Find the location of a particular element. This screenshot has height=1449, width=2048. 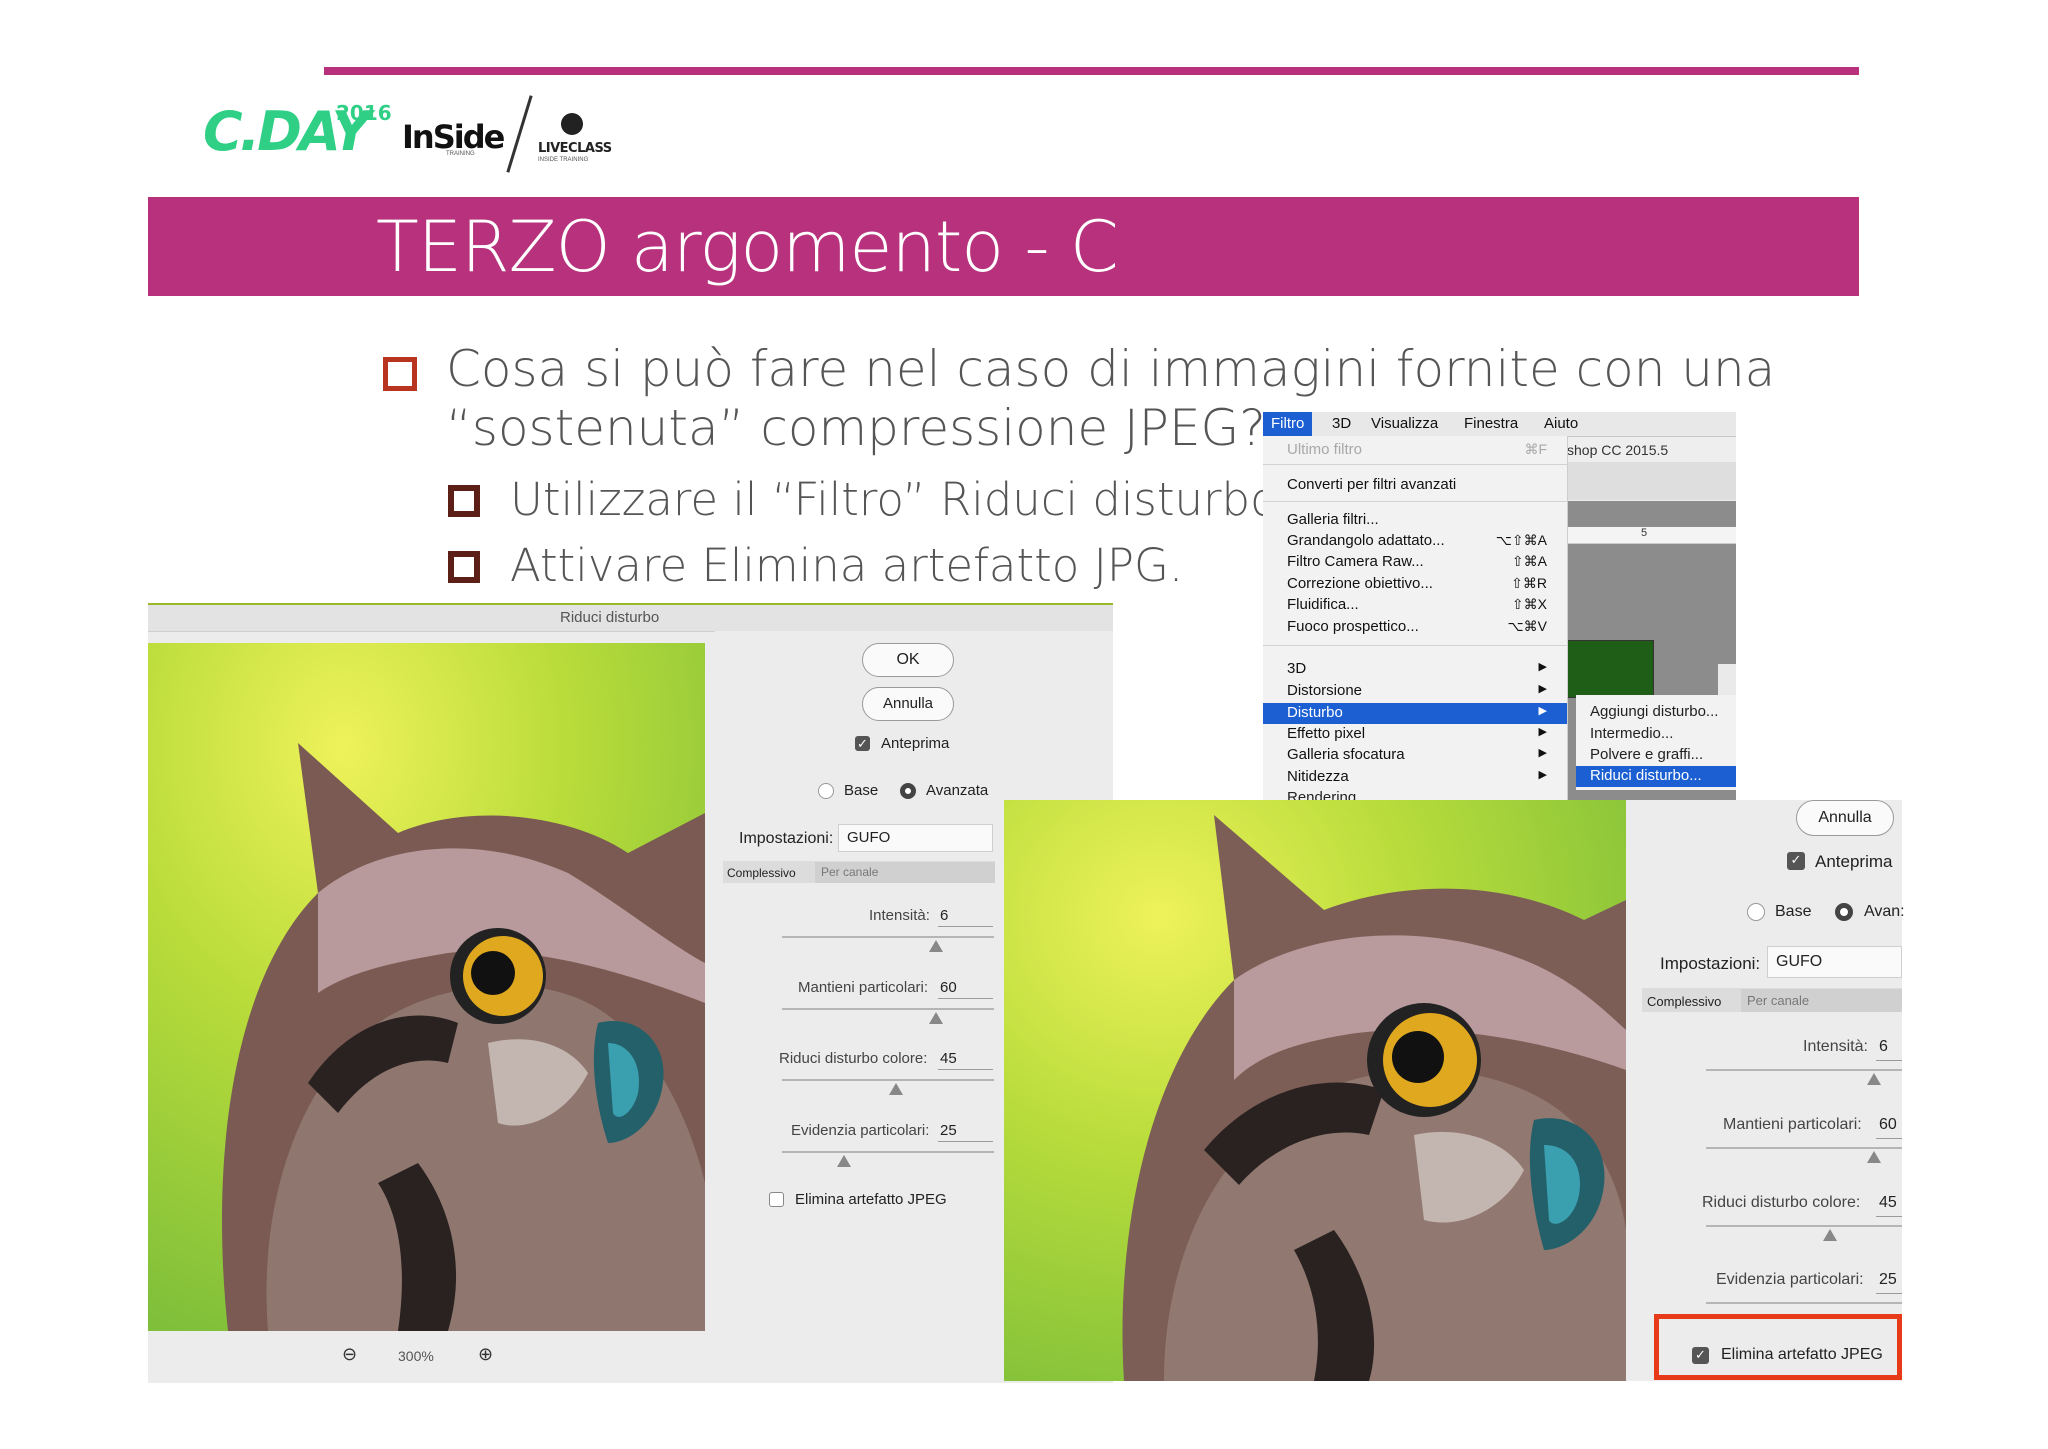

sub-bullet-2: Attivare Elimina artefatto JPG. is located at coordinates (847, 565).